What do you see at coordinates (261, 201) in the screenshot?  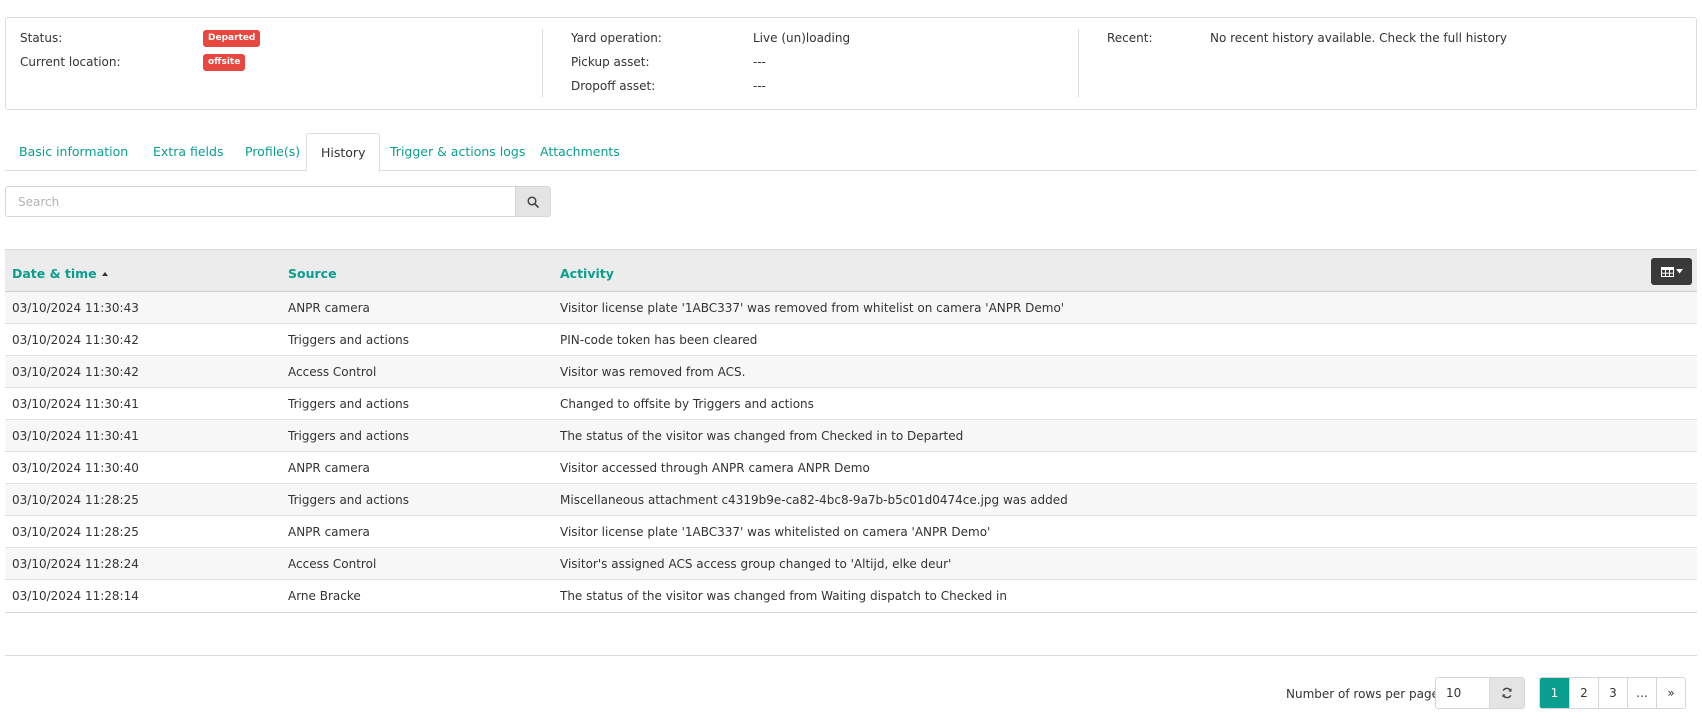 I see `search-input` at bounding box center [261, 201].